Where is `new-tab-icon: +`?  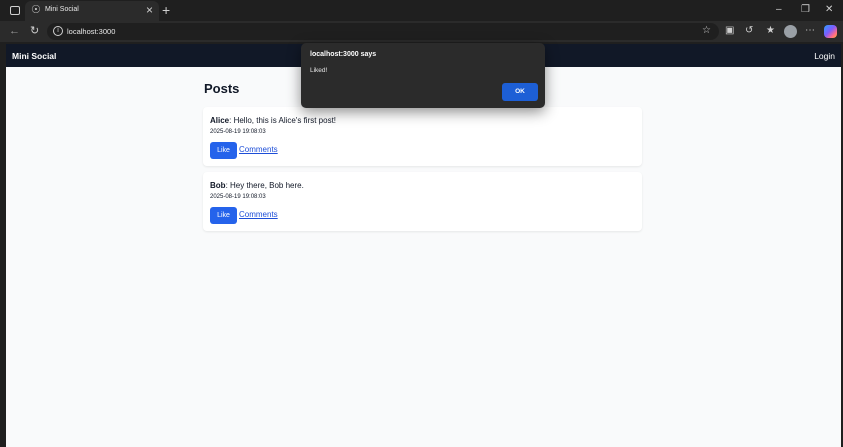 new-tab-icon: + is located at coordinates (166, 10).